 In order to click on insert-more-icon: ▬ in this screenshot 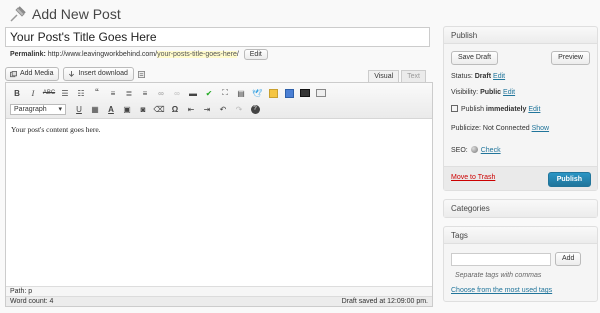, I will do `click(193, 93)`.